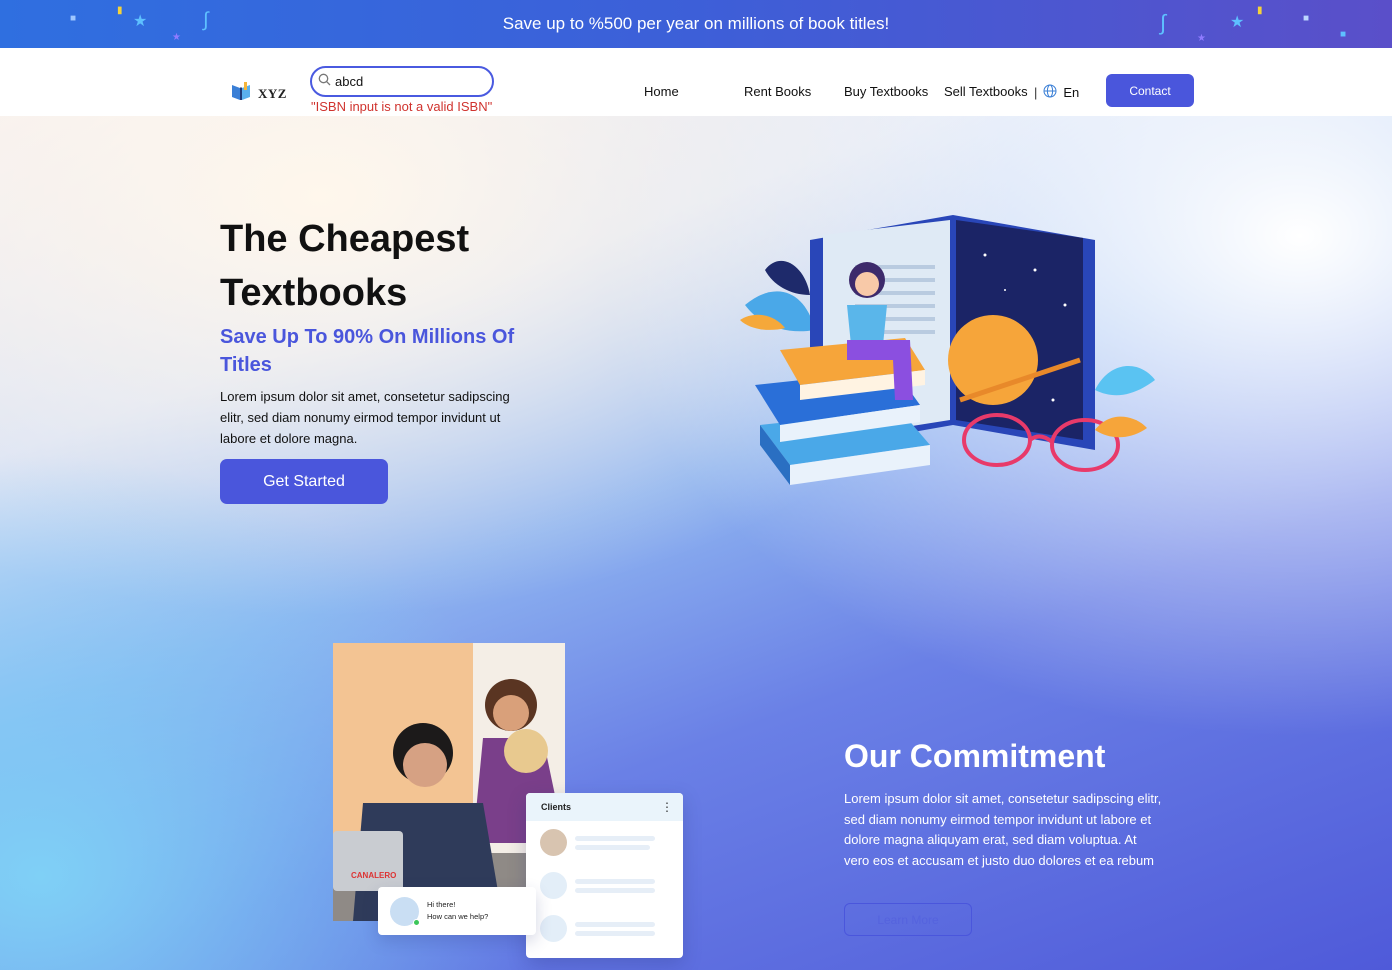 The image size is (1392, 970). Describe the element at coordinates (886, 91) in the screenshot. I see `nav-buy-textbooks: Buy Textbooks` at that location.